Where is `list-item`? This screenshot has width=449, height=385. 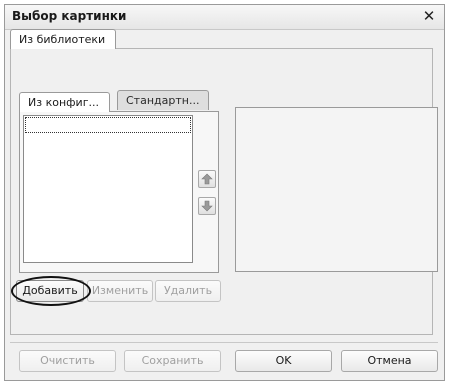
list-item is located at coordinates (108, 125).